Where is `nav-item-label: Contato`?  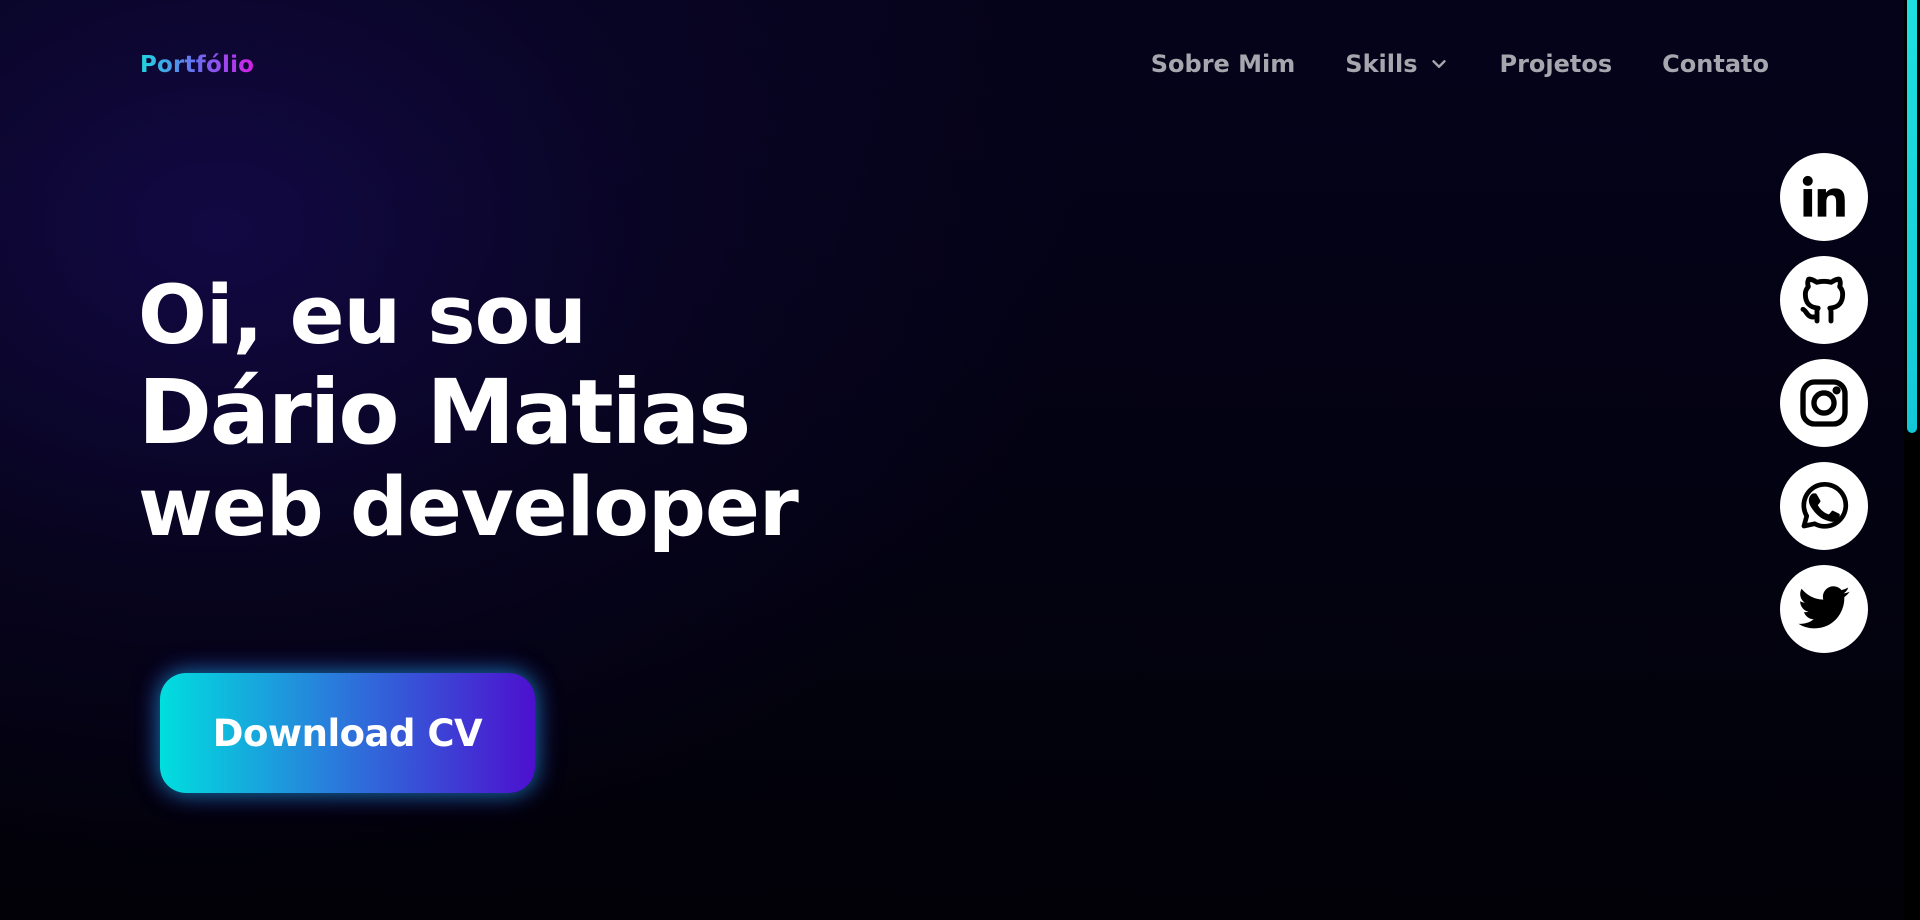
nav-item-label: Contato is located at coordinates (1715, 64).